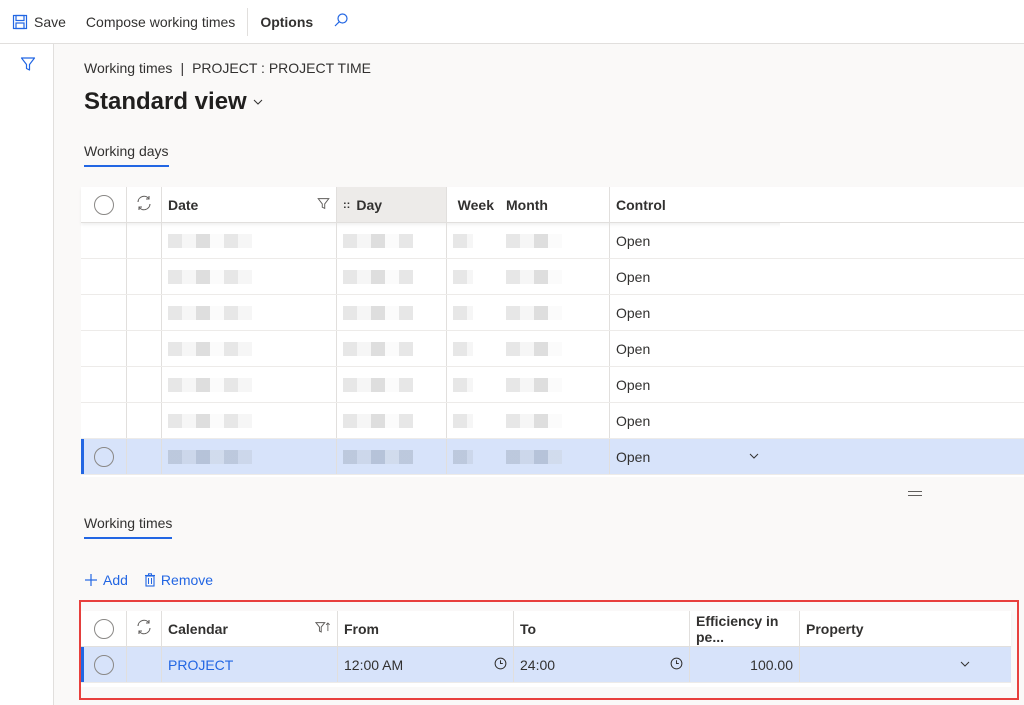 This screenshot has height=705, width=1024. I want to click on drag-handle-icon: ::, so click(346, 205).